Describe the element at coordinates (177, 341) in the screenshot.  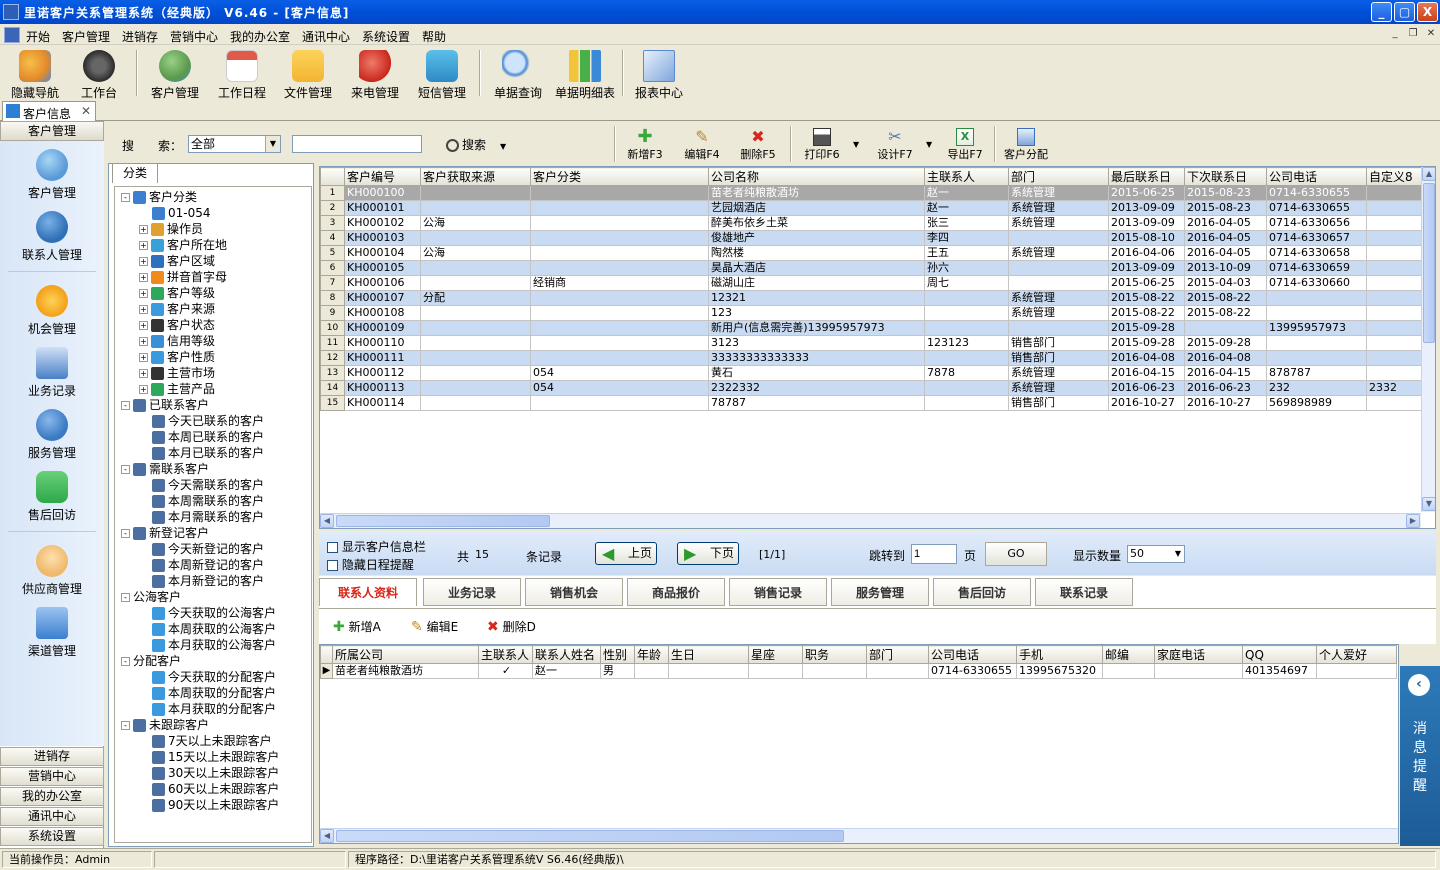
I see `tree-node: + 信用等级` at that location.